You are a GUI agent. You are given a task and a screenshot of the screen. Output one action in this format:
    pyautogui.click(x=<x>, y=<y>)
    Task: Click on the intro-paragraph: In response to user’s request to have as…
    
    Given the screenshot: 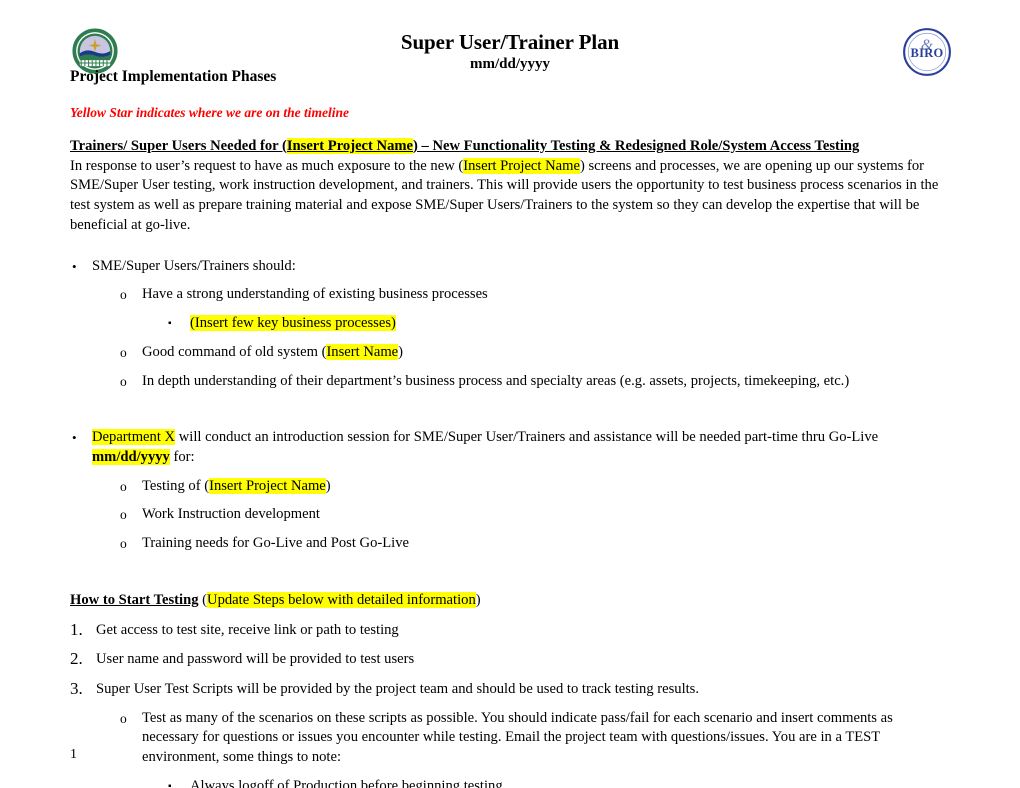 What is the action you would take?
    pyautogui.click(x=510, y=196)
    